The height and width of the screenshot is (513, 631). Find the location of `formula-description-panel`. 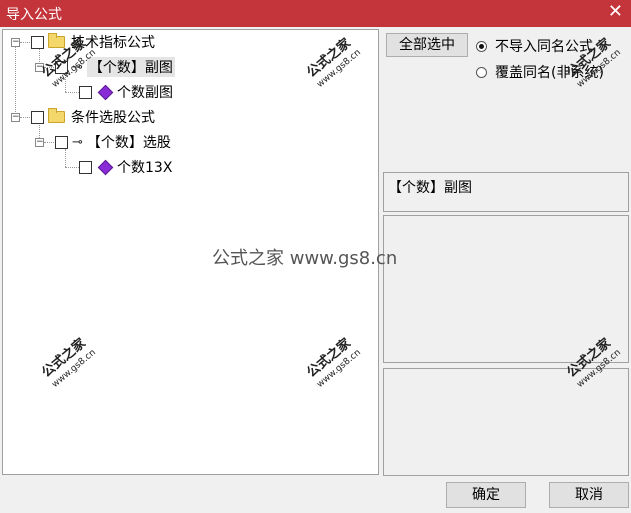

formula-description-panel is located at coordinates (506, 289).